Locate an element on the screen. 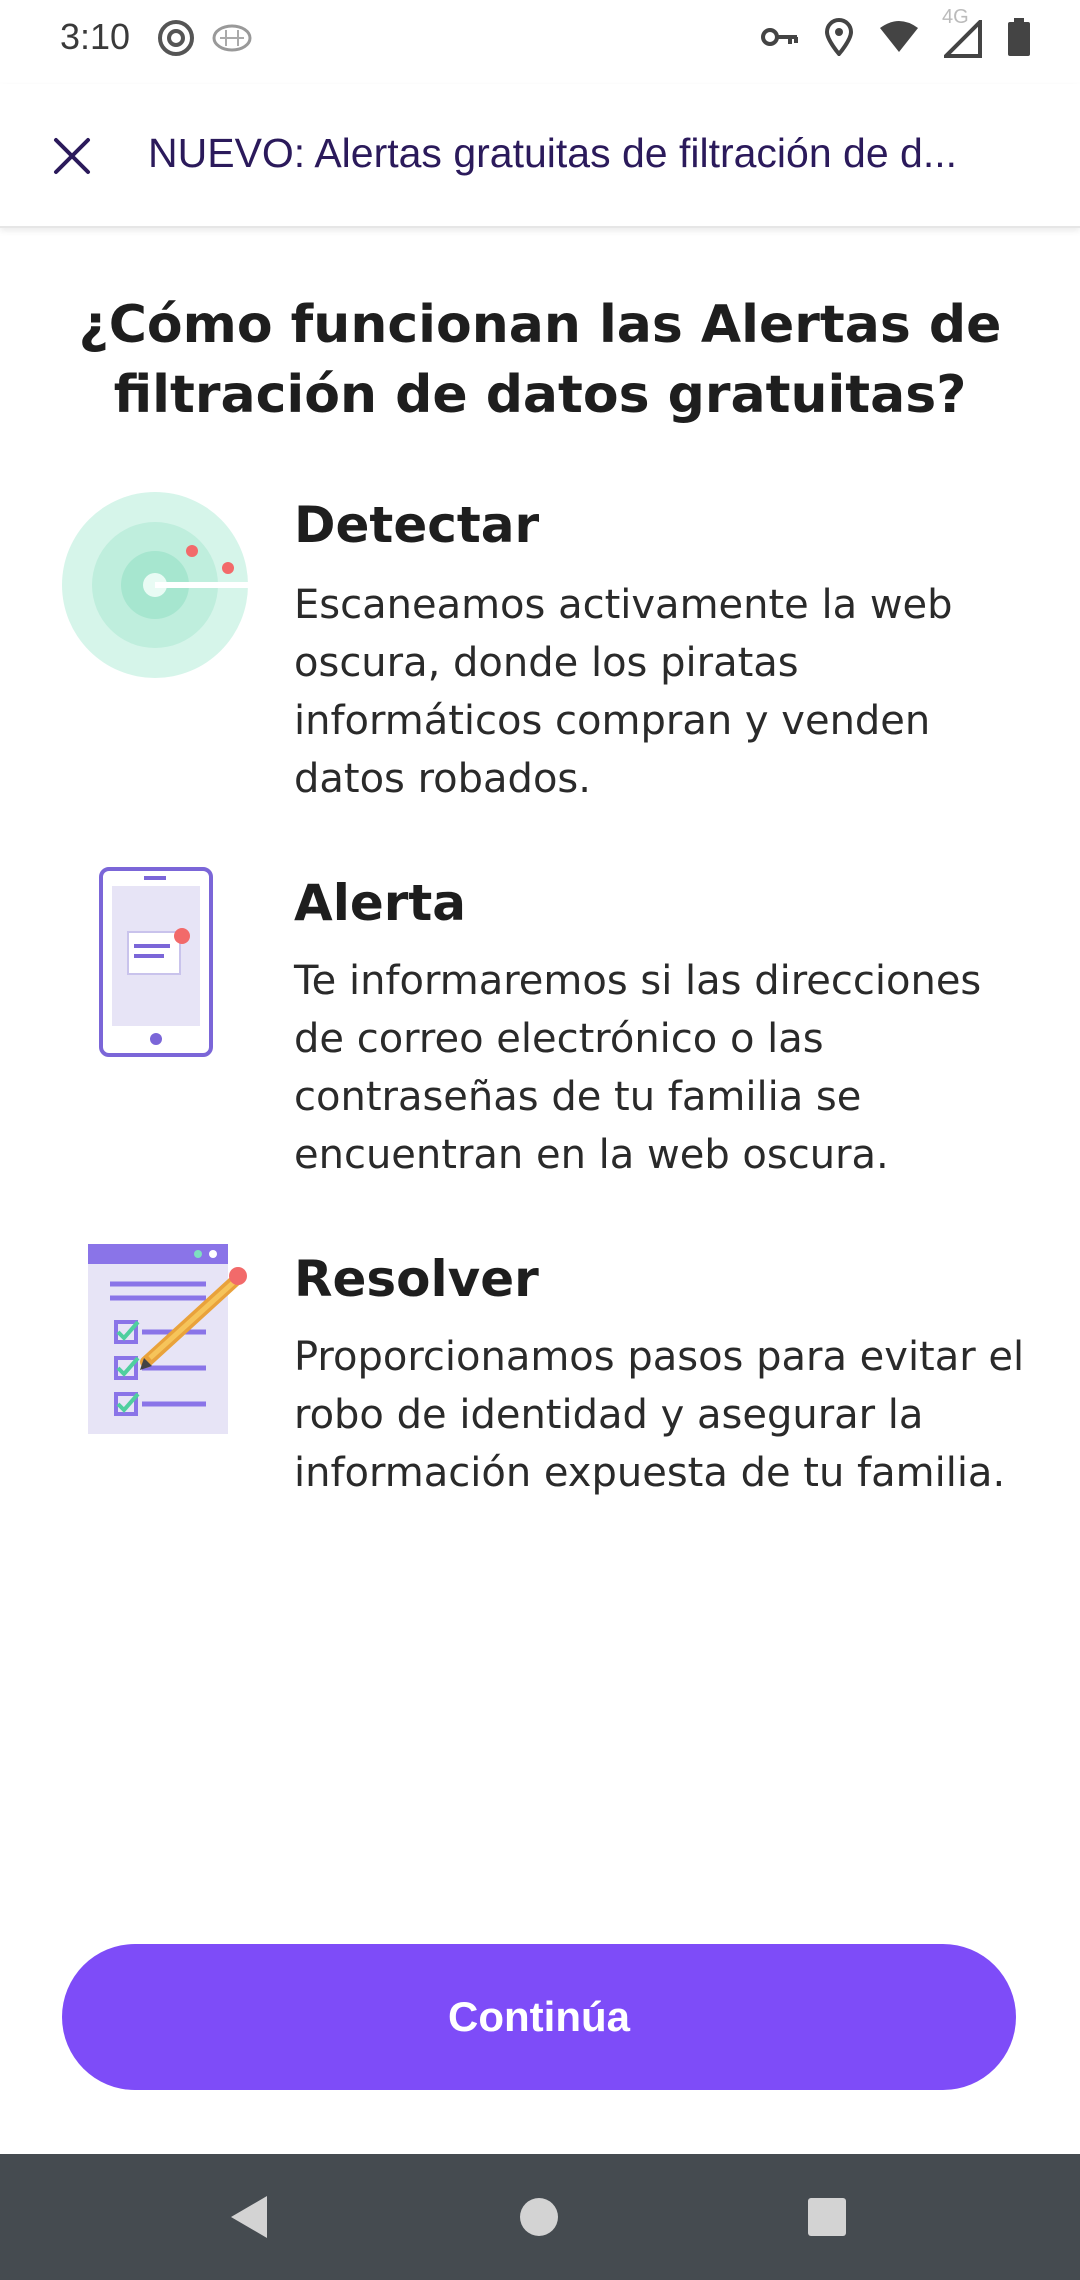 The image size is (1080, 2280). at-sign-icon is located at coordinates (176, 40).